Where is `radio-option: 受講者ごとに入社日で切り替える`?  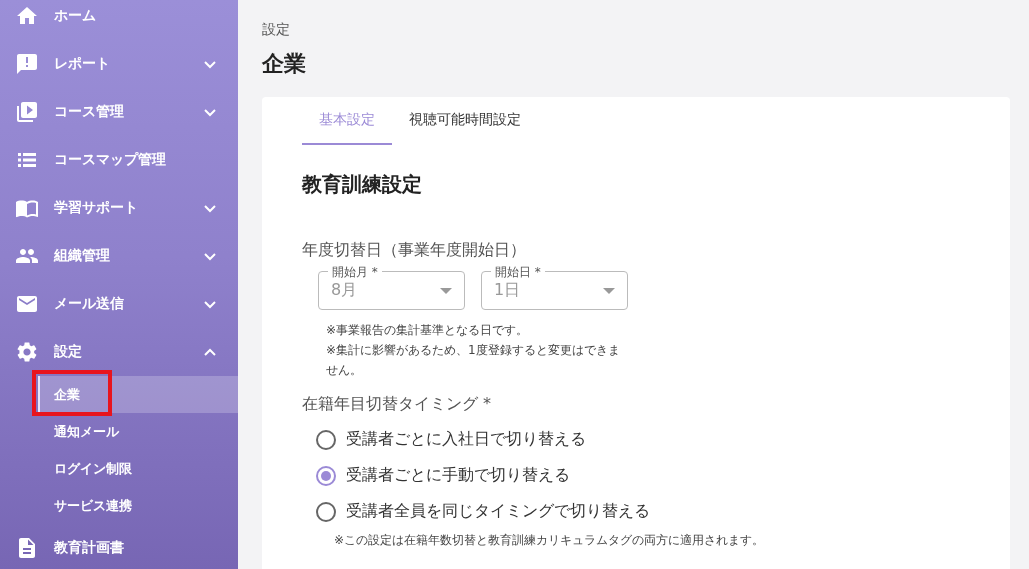 radio-option: 受講者ごとに入社日で切り替える is located at coordinates (643, 439).